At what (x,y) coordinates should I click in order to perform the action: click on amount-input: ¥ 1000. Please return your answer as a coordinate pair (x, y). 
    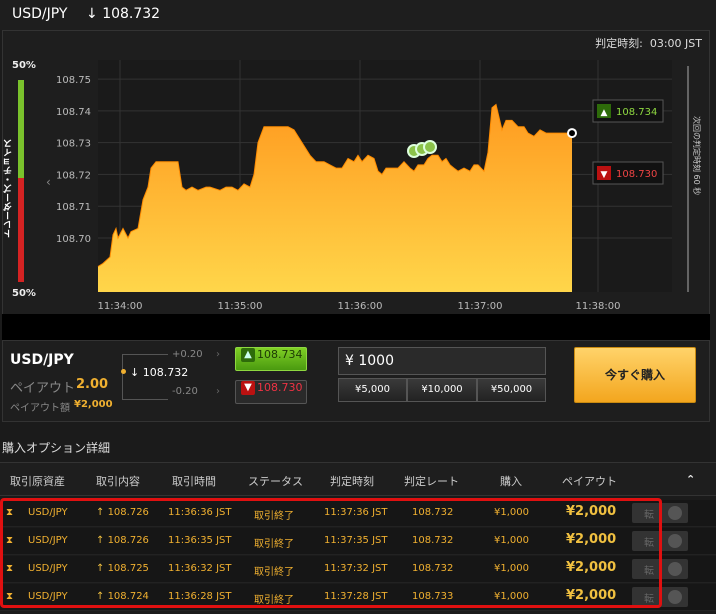
    Looking at the image, I should click on (442, 361).